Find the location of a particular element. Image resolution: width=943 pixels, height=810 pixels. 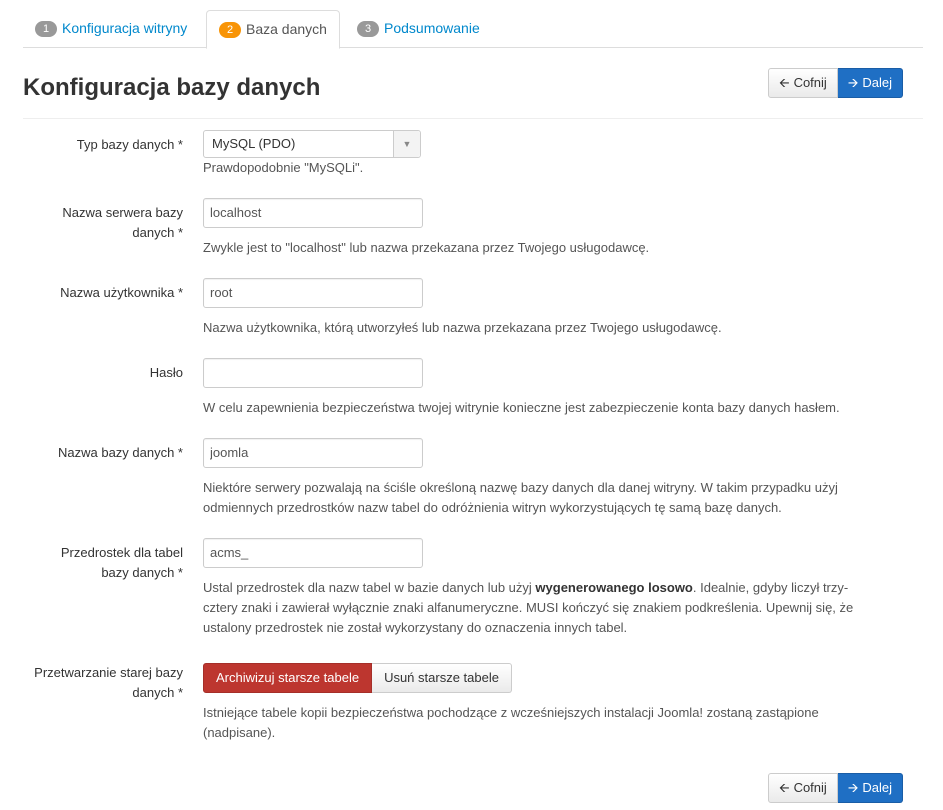

password-input is located at coordinates (313, 373).